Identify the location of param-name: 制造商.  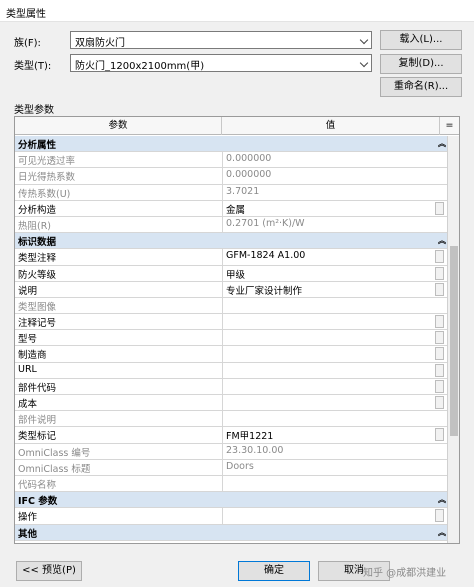
(32, 356).